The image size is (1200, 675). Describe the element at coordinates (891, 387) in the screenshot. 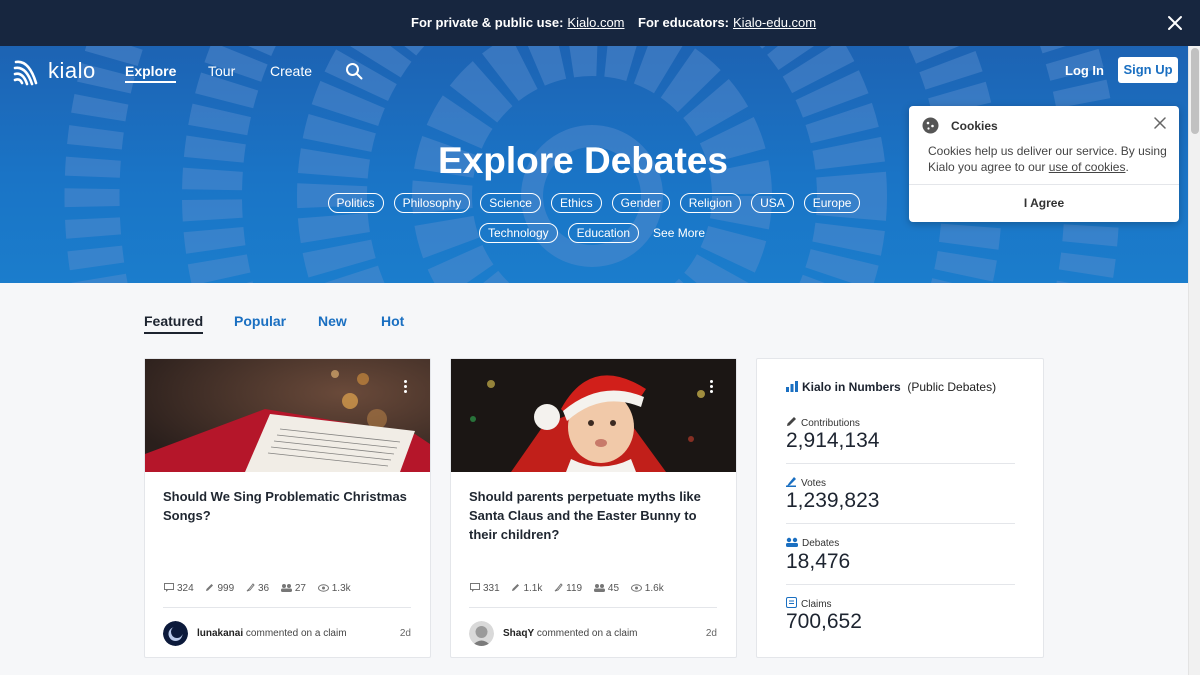

I see `numbers-heading: Kialo in Numbers (Public Debates)` at that location.